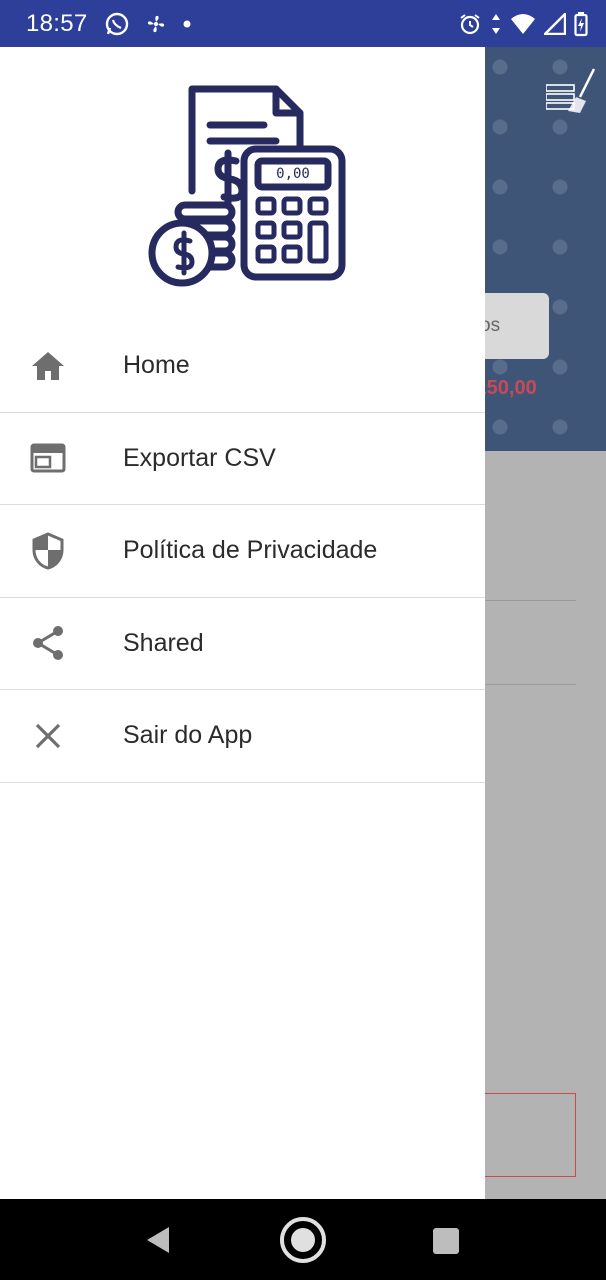 Image resolution: width=606 pixels, height=1280 pixels. I want to click on menu-item-privacy-policy: Política de Privacidade, so click(242, 551).